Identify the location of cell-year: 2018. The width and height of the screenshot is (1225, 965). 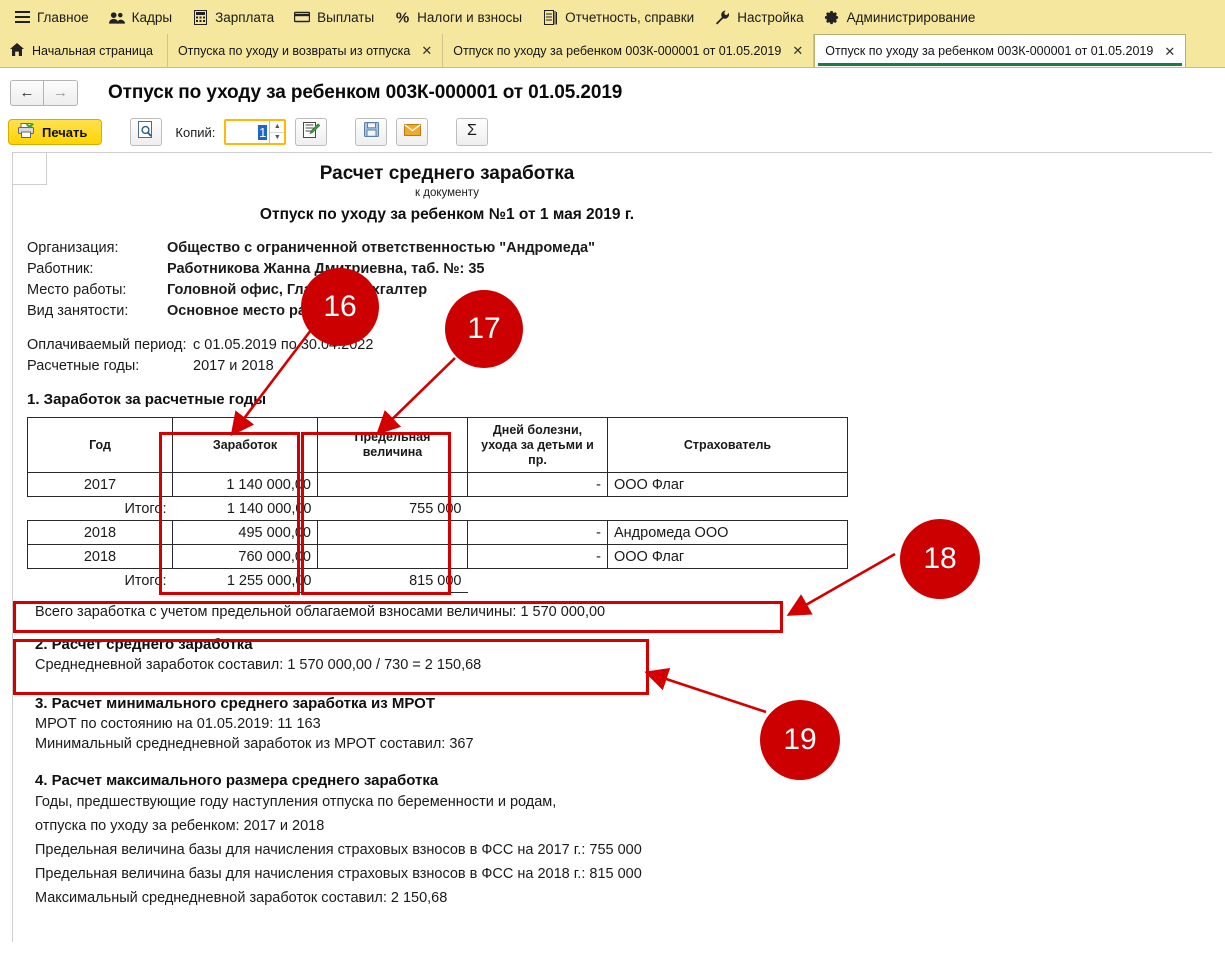
(100, 532).